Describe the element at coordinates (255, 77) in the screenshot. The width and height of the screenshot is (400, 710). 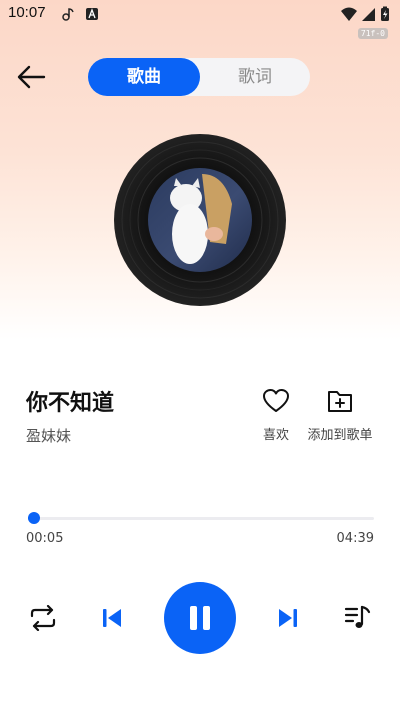
I see `tab-lyrics: 歌词` at that location.